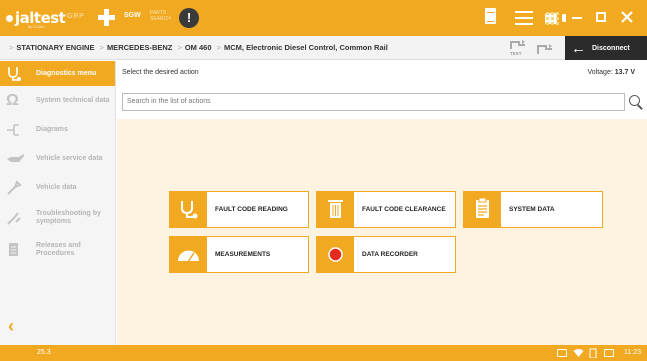 The width and height of the screenshot is (647, 361). I want to click on wrench-icon, so click(16, 187).